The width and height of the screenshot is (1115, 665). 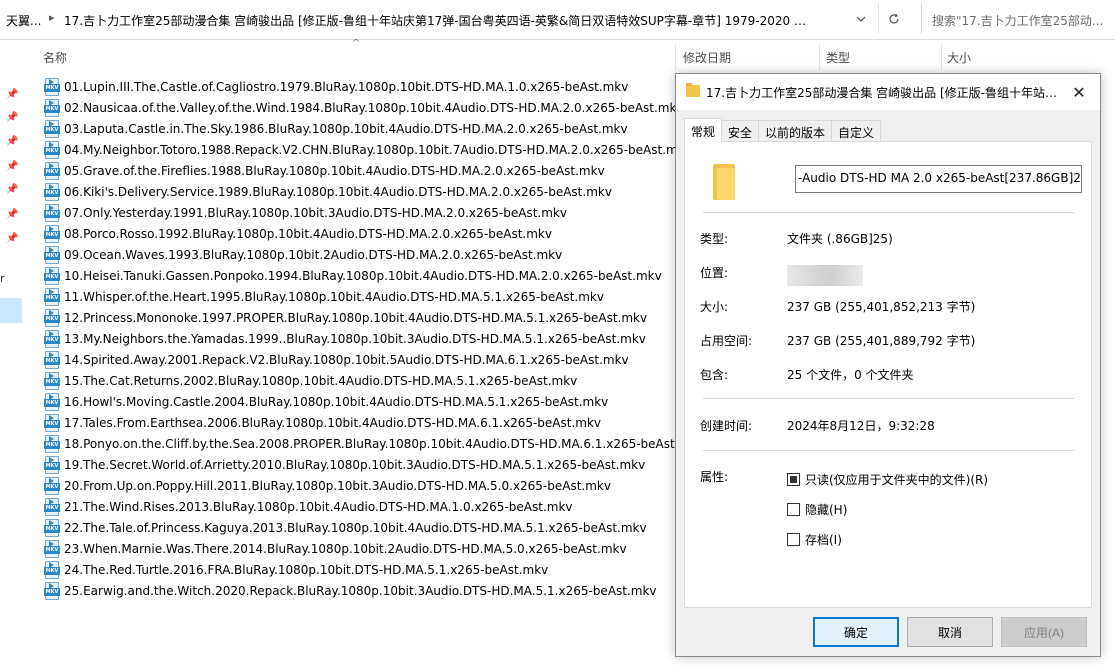 I want to click on tab-general: 常规, so click(x=703, y=130).